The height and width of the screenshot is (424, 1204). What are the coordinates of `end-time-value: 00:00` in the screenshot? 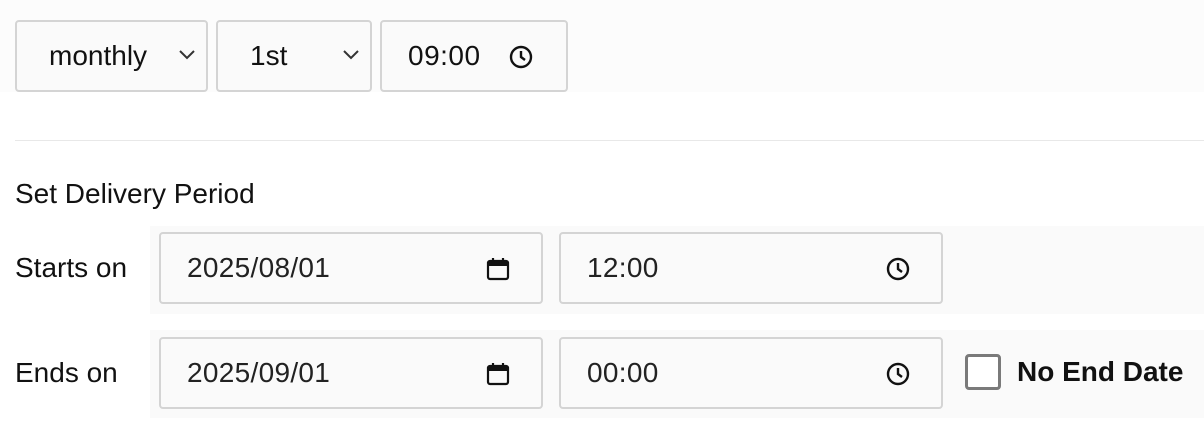 It's located at (623, 372).